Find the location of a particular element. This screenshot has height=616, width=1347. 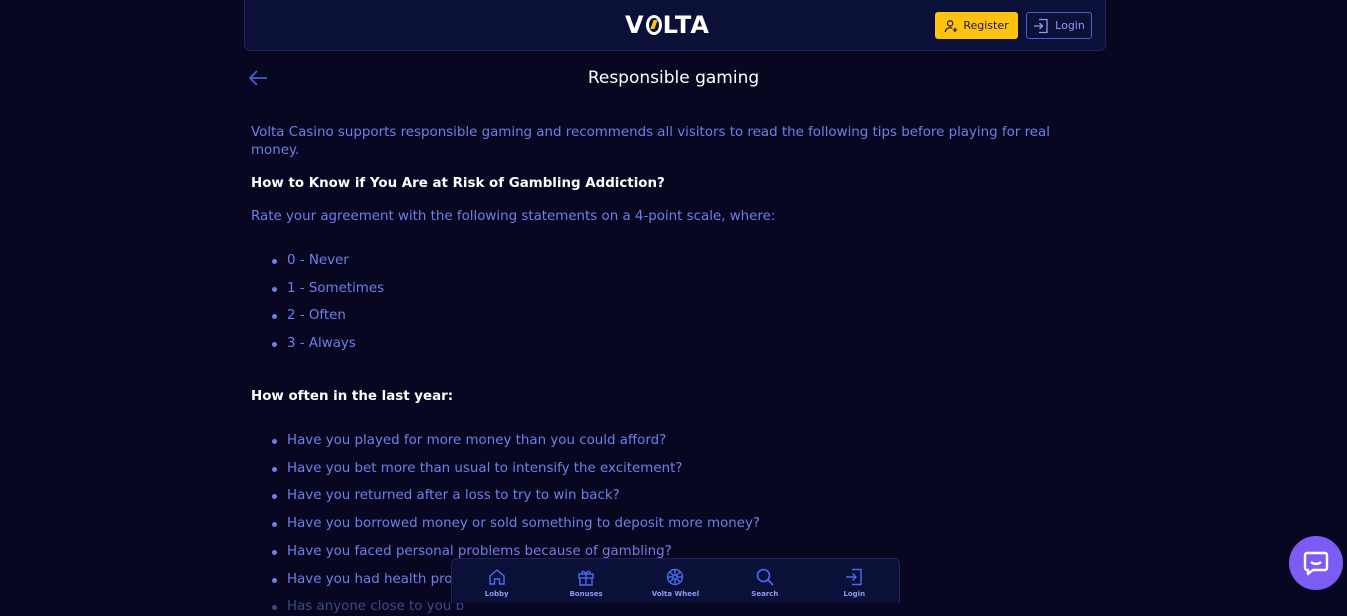

nav-bonuses: Bonuses is located at coordinates (586, 581).